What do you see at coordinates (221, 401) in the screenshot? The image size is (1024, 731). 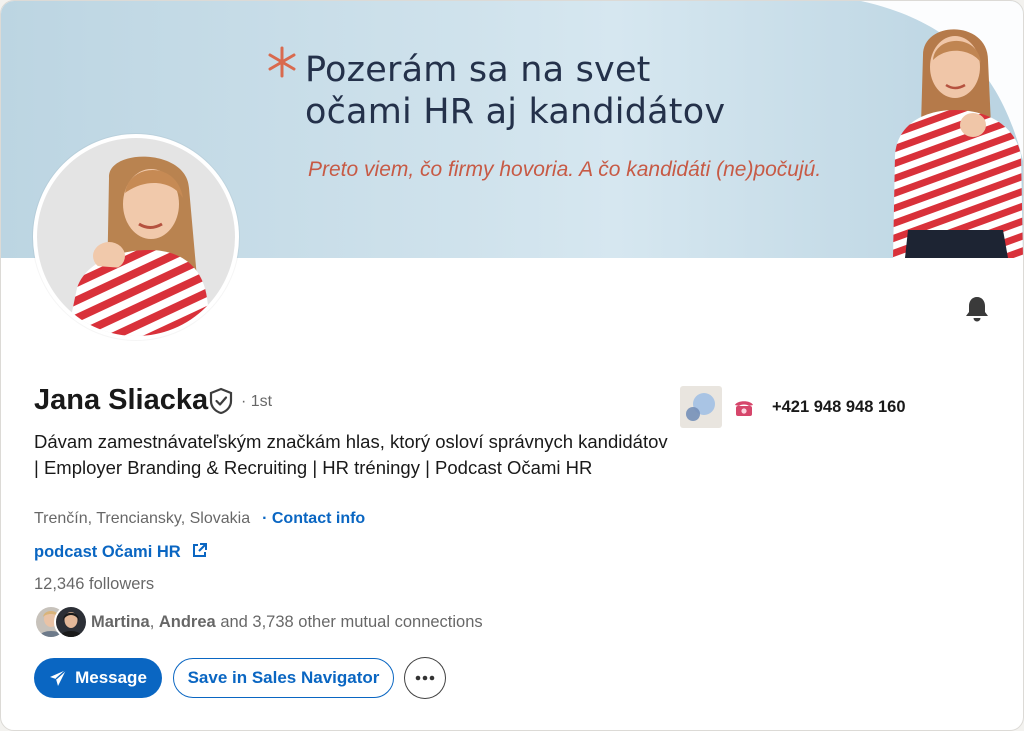 I see `verified-shield-icon` at bounding box center [221, 401].